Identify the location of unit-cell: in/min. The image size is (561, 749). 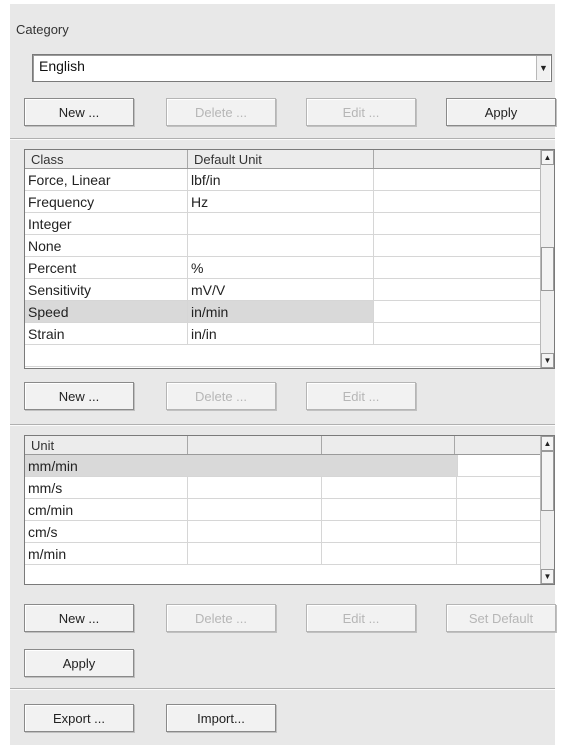
(281, 311).